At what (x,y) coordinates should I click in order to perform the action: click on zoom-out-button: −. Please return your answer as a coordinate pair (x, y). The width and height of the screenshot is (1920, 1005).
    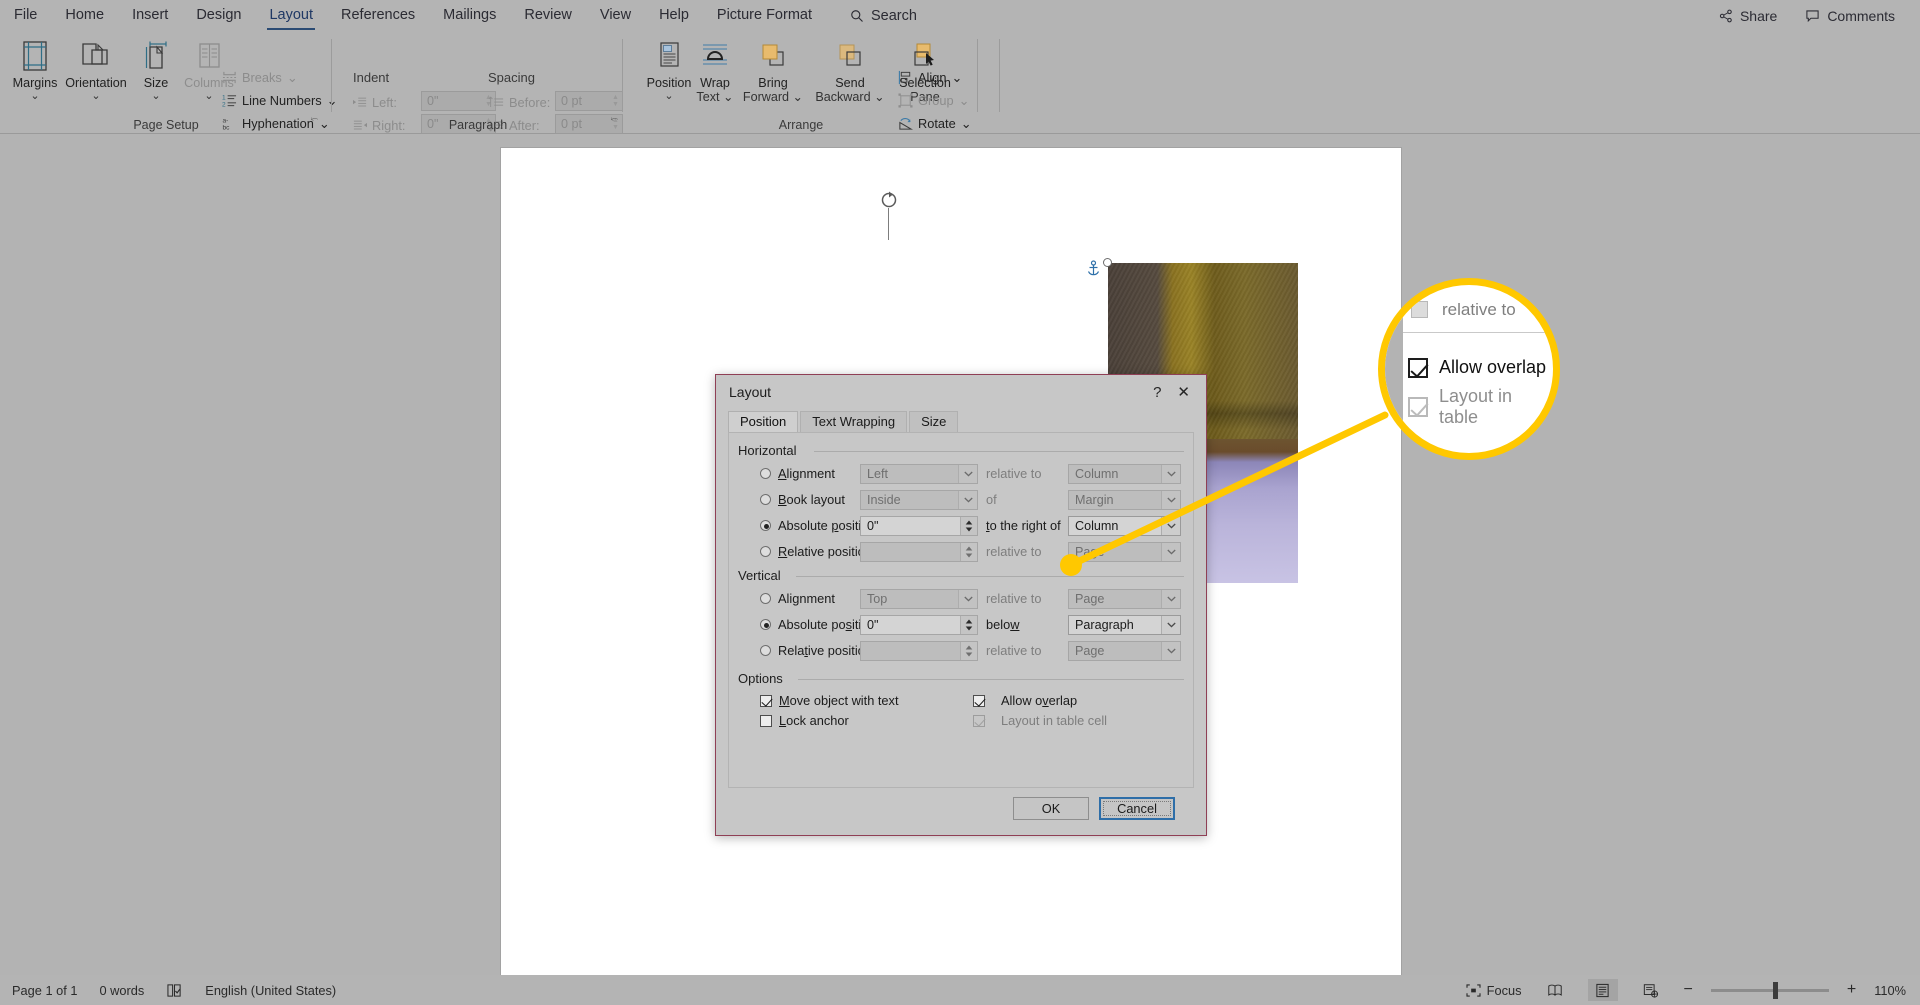
    Looking at the image, I should click on (1688, 990).